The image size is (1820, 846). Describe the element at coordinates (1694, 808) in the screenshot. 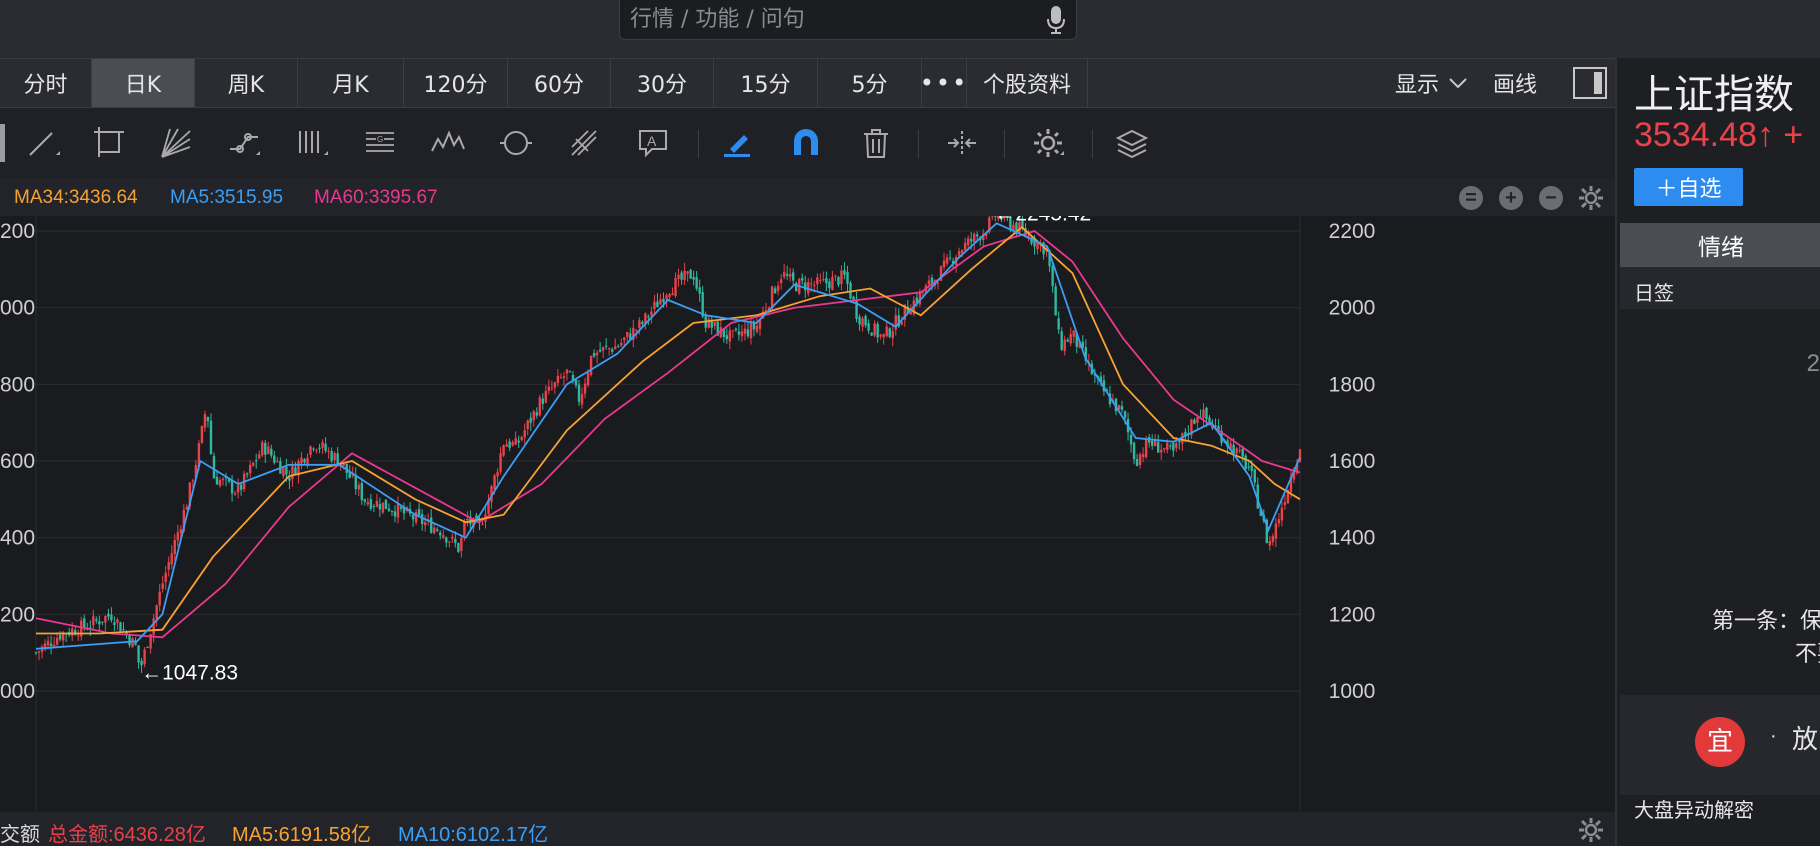

I see `market-anomaly-title: 大盘异动解密` at that location.